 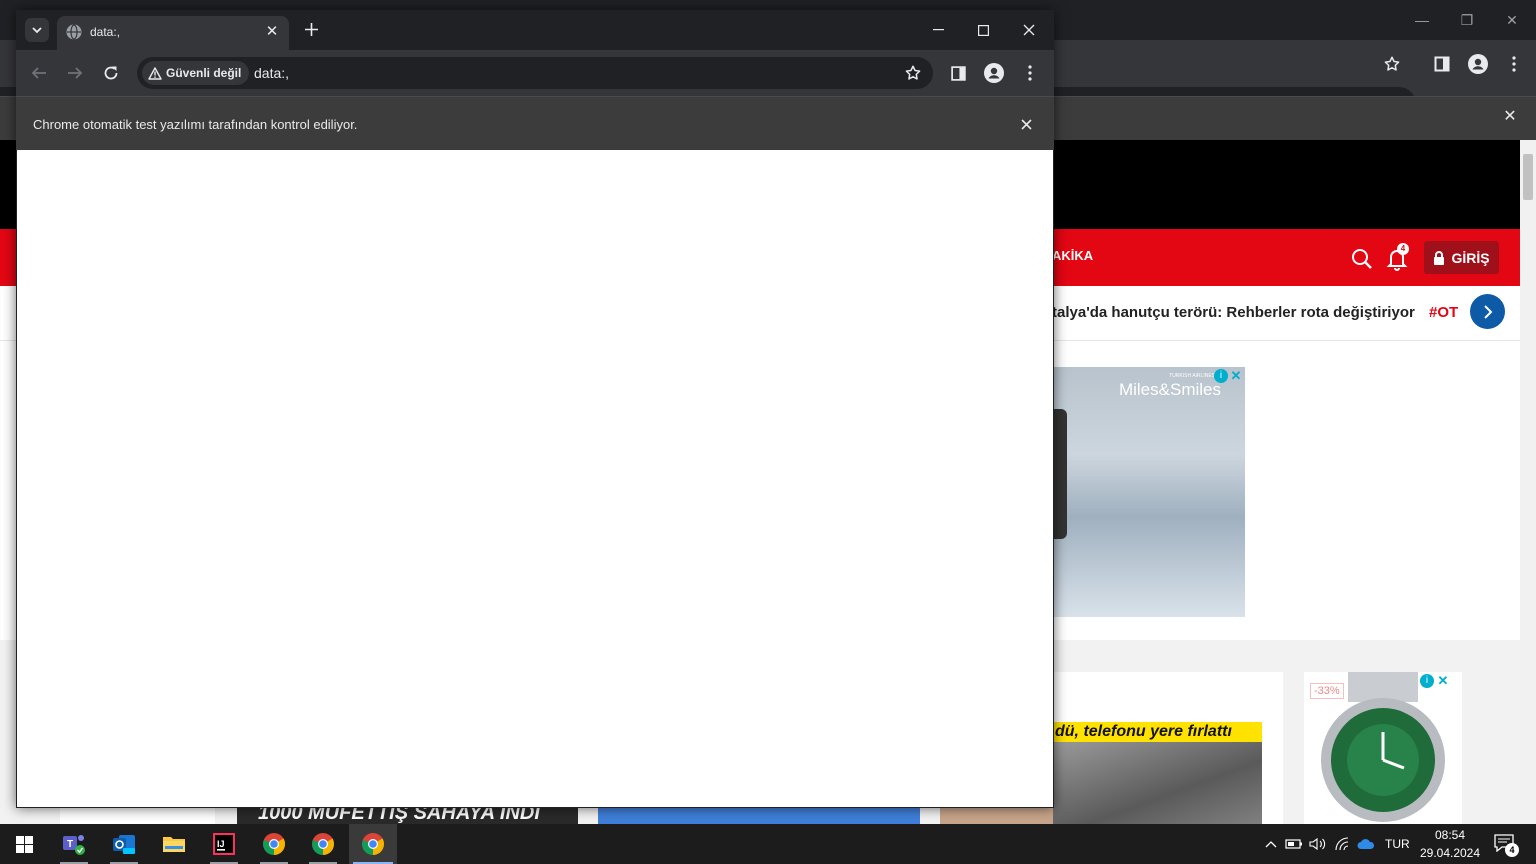 I want to click on tab-search-button, so click(x=37, y=30).